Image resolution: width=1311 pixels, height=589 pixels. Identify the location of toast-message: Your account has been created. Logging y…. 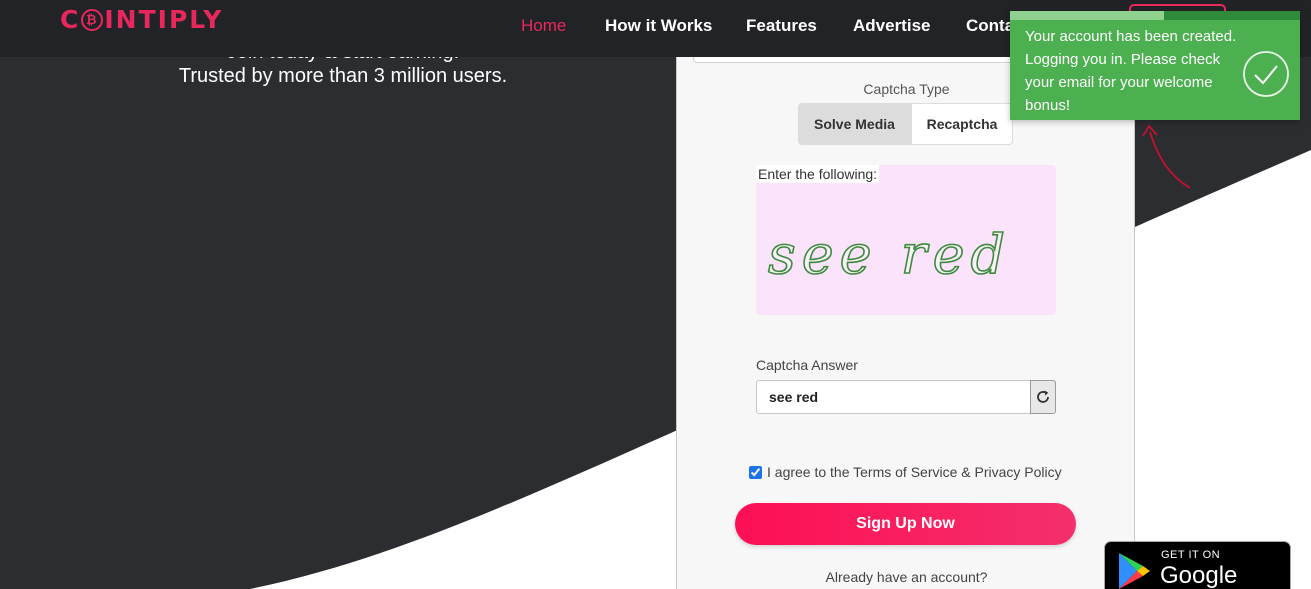
(1131, 71).